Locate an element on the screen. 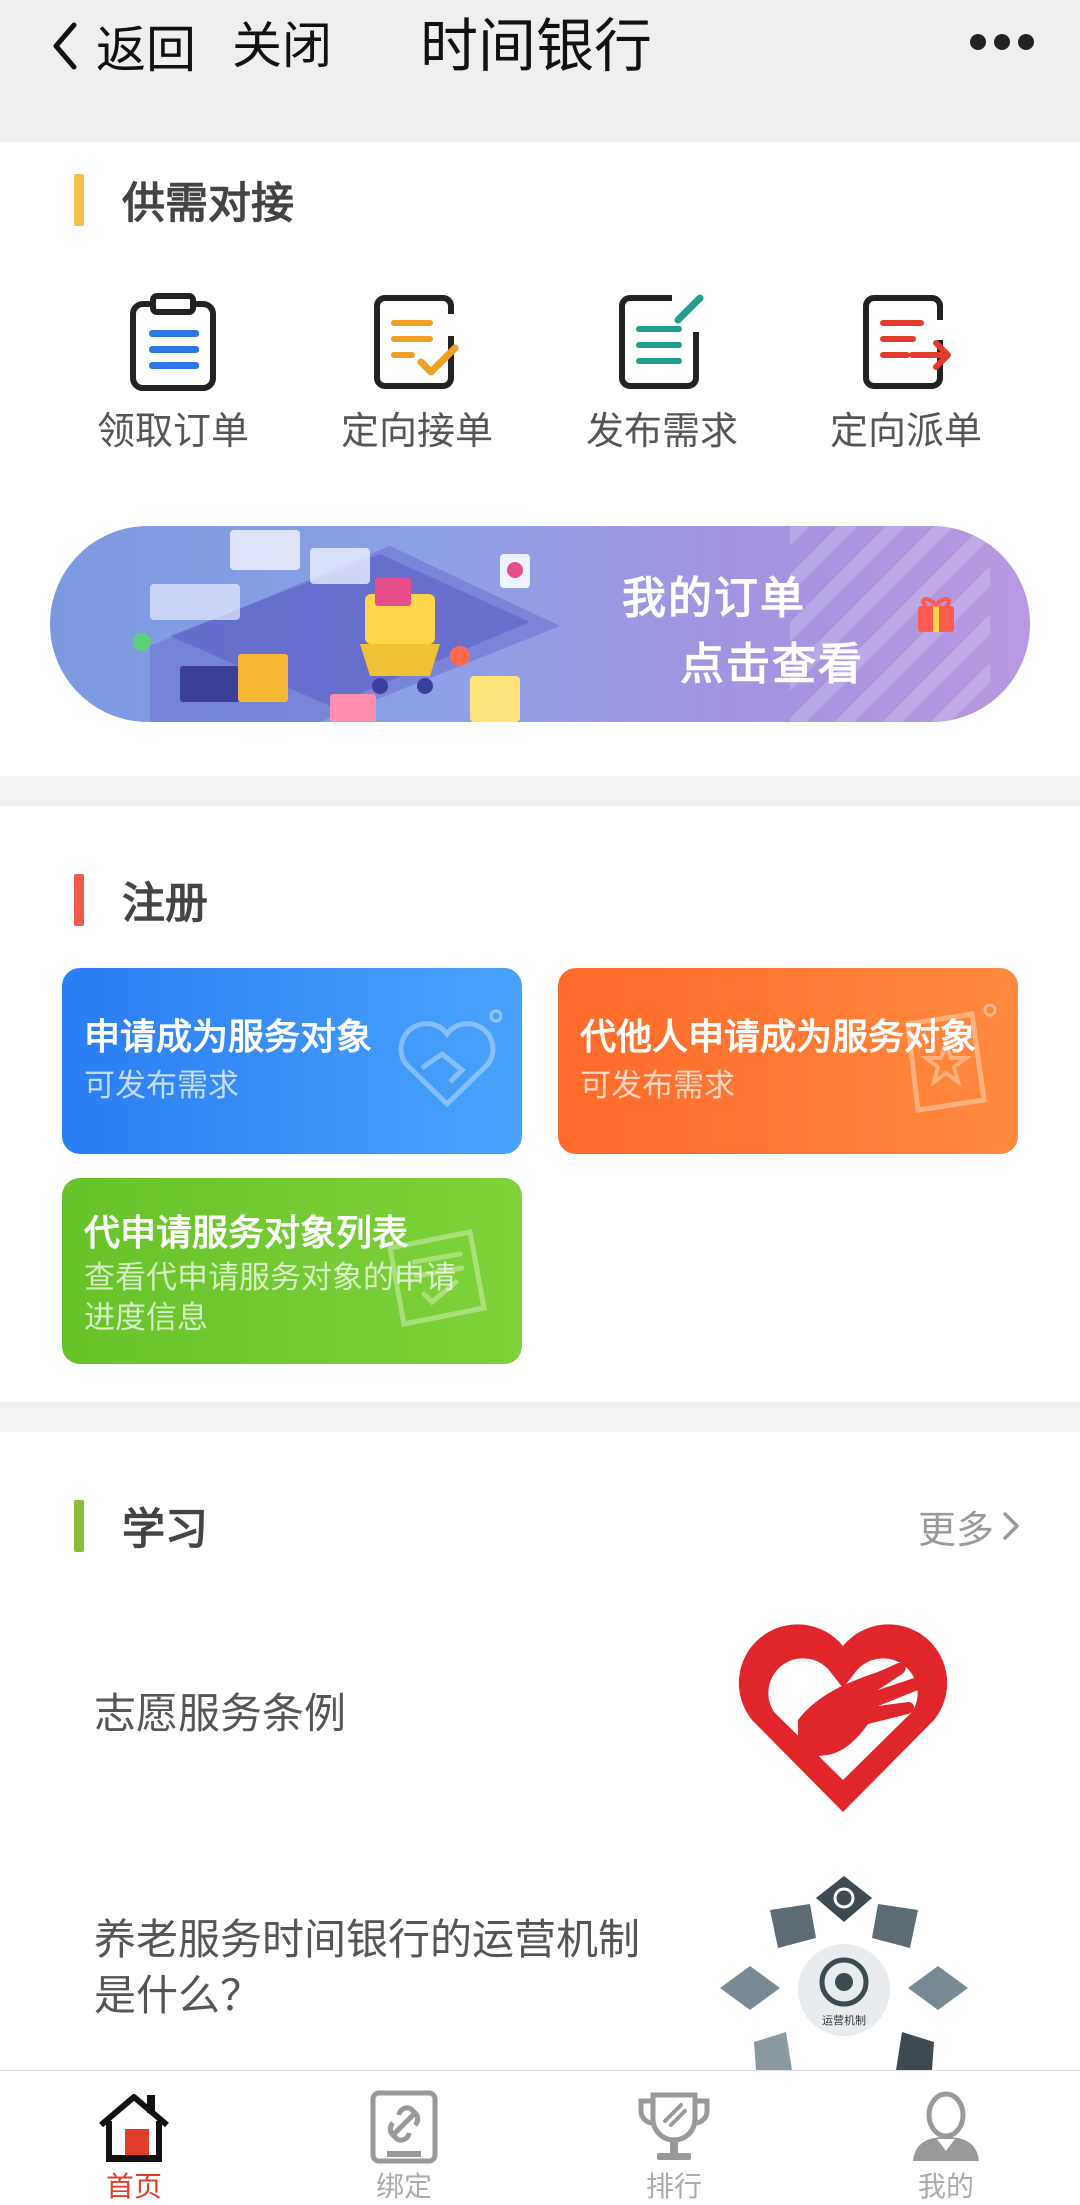 The height and width of the screenshot is (2205, 1080). section-title: 供需对接 is located at coordinates (208, 204).